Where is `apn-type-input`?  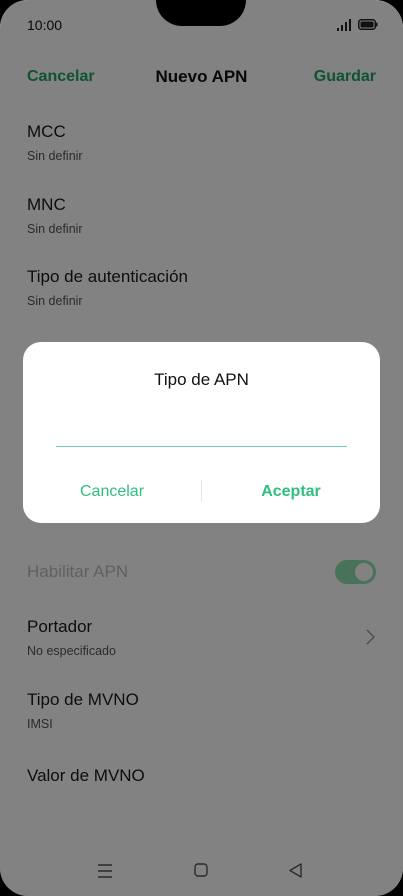
apn-type-input is located at coordinates (201, 434).